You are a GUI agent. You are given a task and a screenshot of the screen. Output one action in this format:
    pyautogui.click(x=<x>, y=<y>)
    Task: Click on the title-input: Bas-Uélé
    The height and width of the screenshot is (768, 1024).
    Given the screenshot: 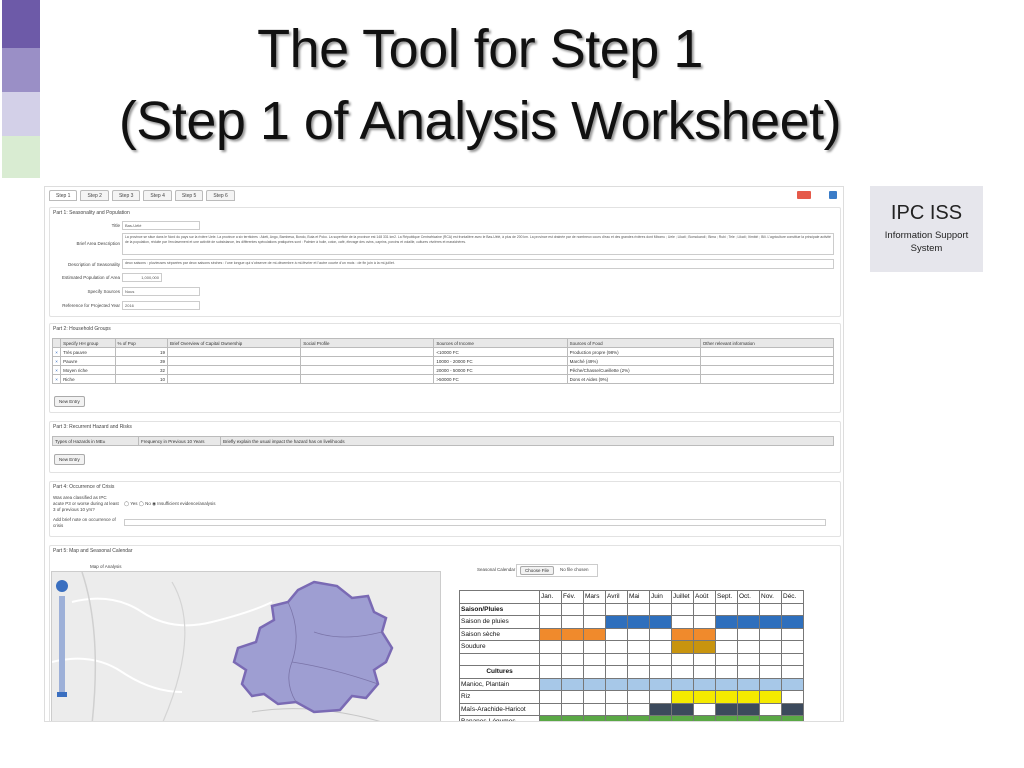 What is the action you would take?
    pyautogui.click(x=161, y=225)
    